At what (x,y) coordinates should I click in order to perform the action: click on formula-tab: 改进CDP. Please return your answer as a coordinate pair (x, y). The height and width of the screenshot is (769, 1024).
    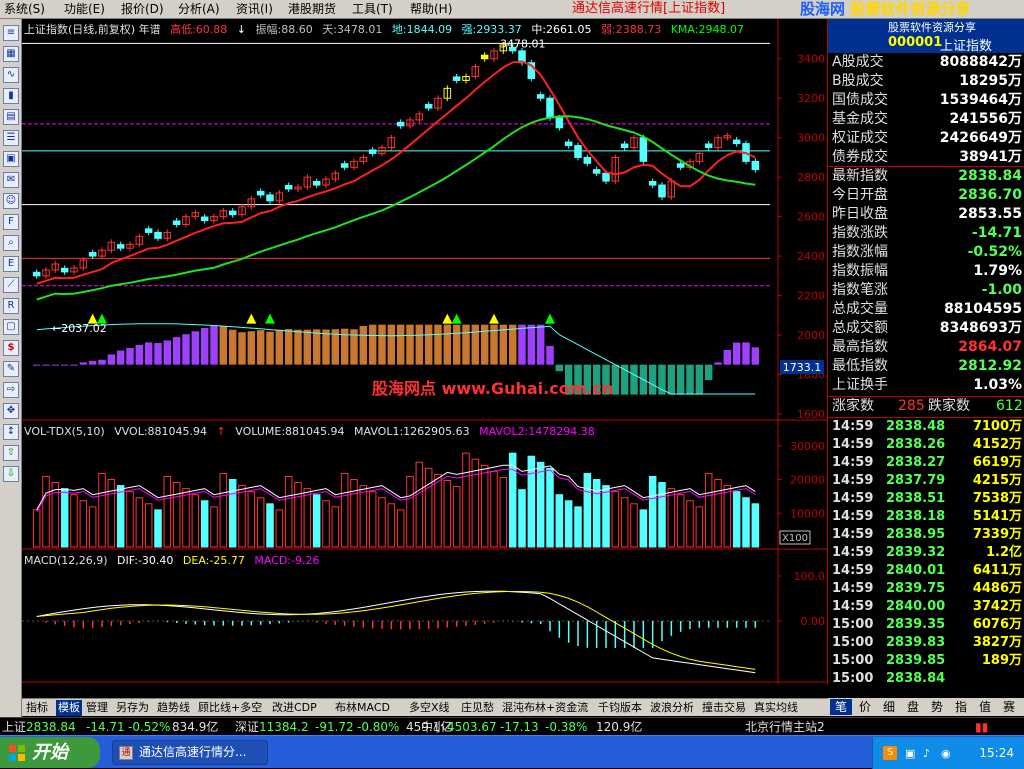
    Looking at the image, I should click on (294, 708).